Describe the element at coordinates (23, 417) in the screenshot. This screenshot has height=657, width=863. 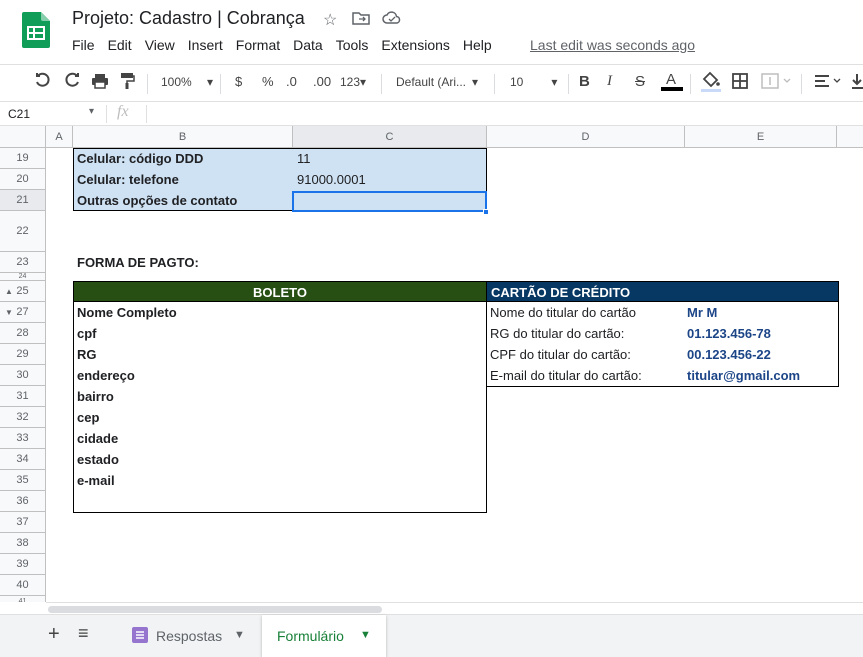
I see `row-header-32: 32` at that location.